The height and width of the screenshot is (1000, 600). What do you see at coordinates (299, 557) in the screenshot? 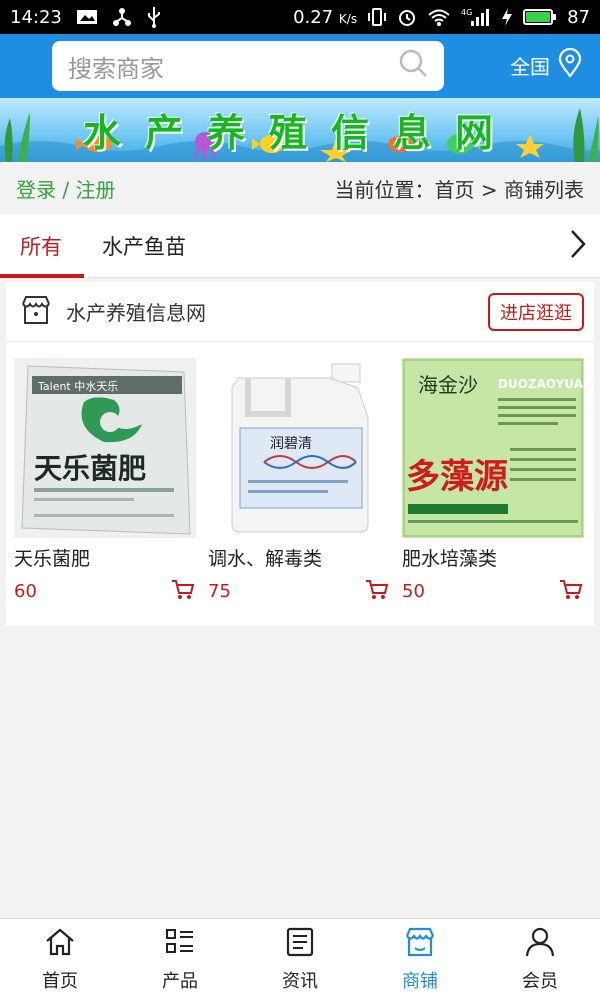
I see `product-name: 调水、解毒类` at bounding box center [299, 557].